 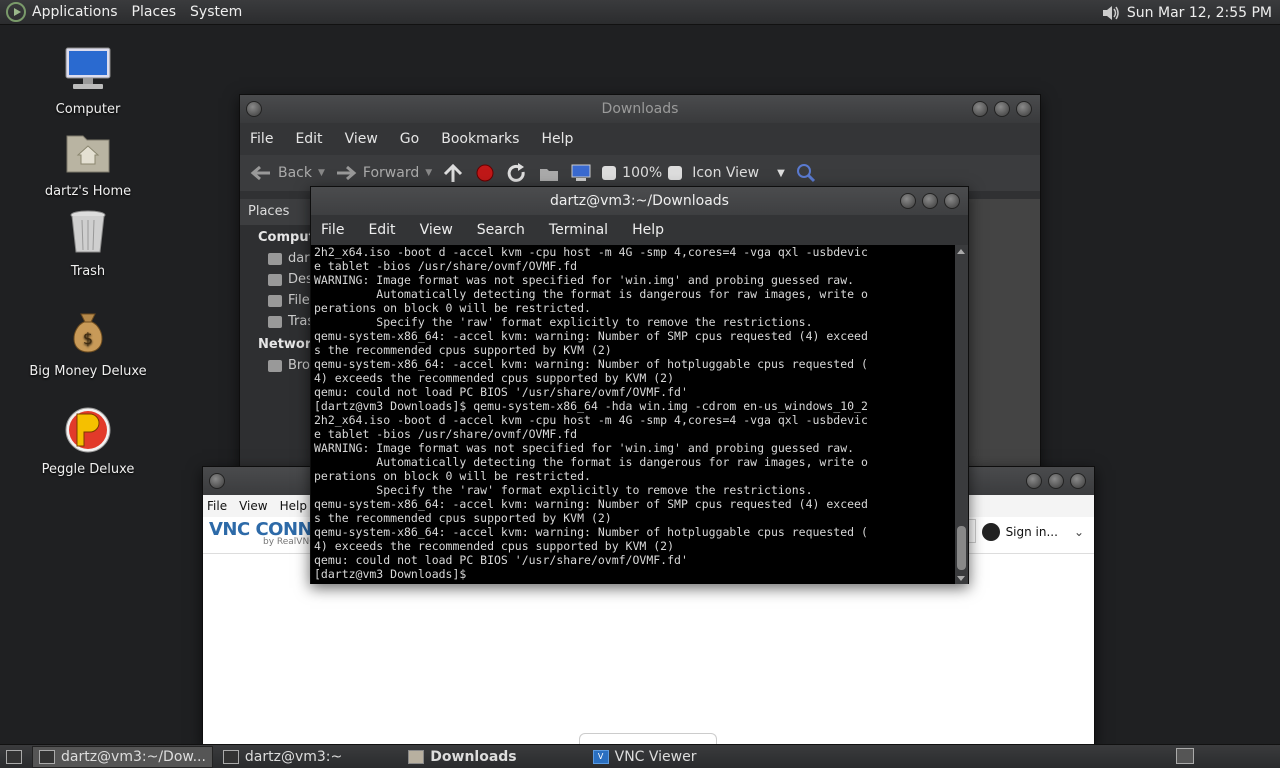 I want to click on search-icon, so click(x=806, y=173).